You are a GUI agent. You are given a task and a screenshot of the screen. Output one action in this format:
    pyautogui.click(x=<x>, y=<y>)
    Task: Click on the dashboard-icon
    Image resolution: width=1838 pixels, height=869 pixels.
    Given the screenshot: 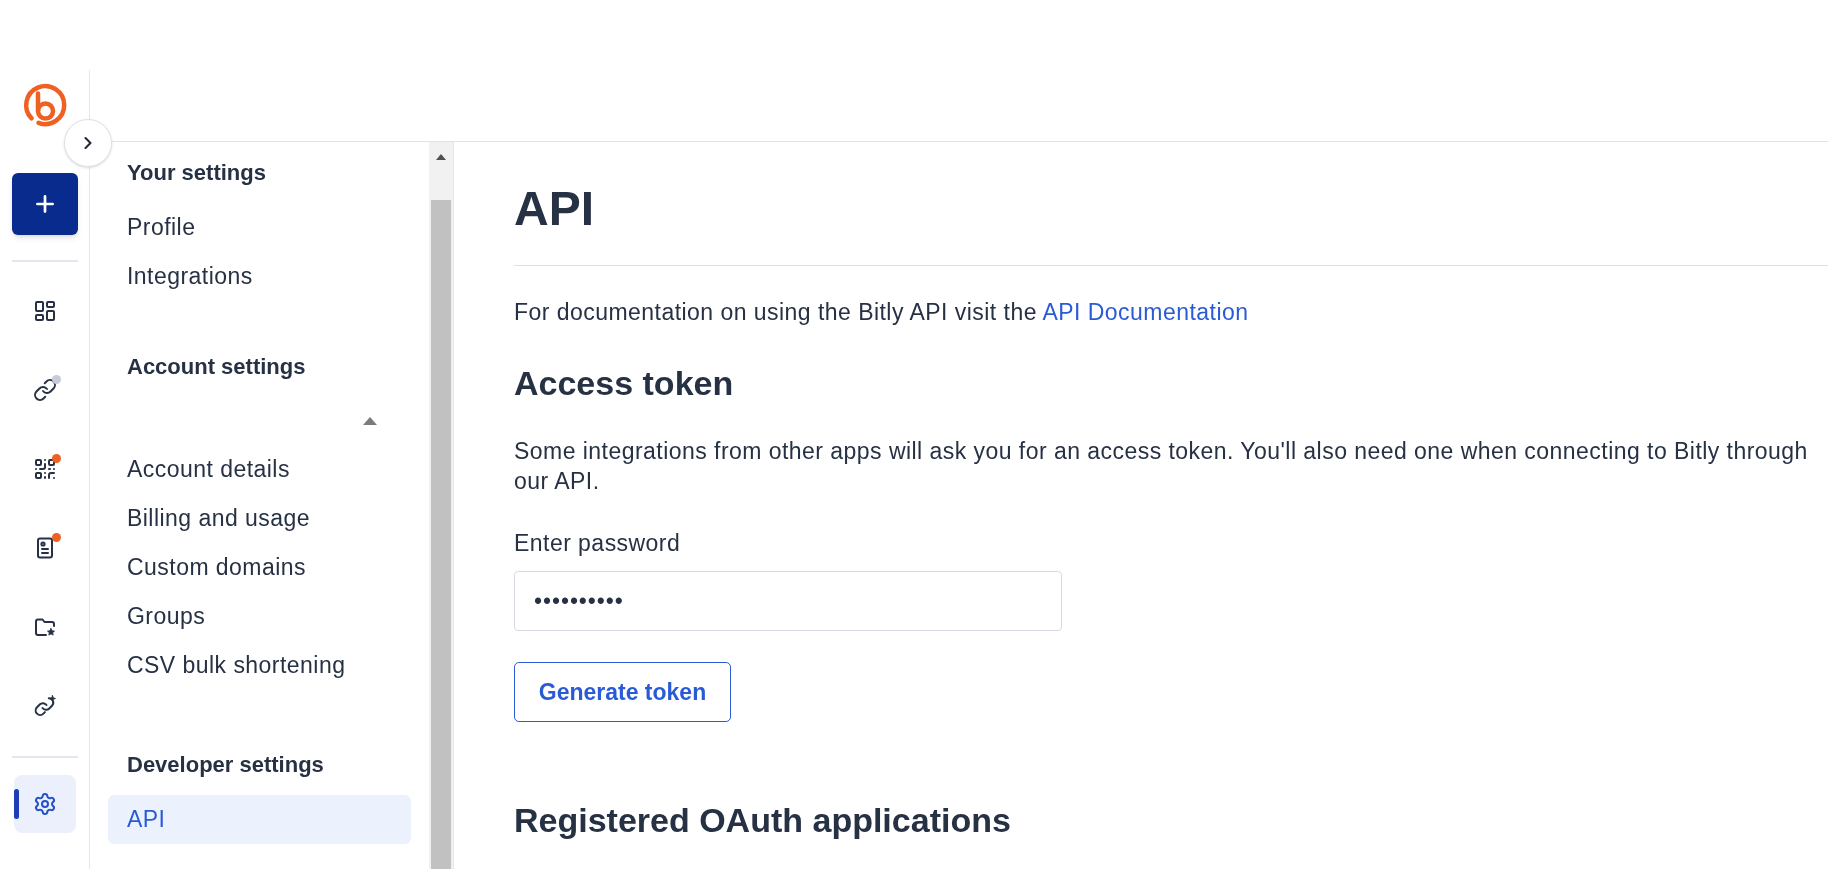 What is the action you would take?
    pyautogui.click(x=44, y=311)
    